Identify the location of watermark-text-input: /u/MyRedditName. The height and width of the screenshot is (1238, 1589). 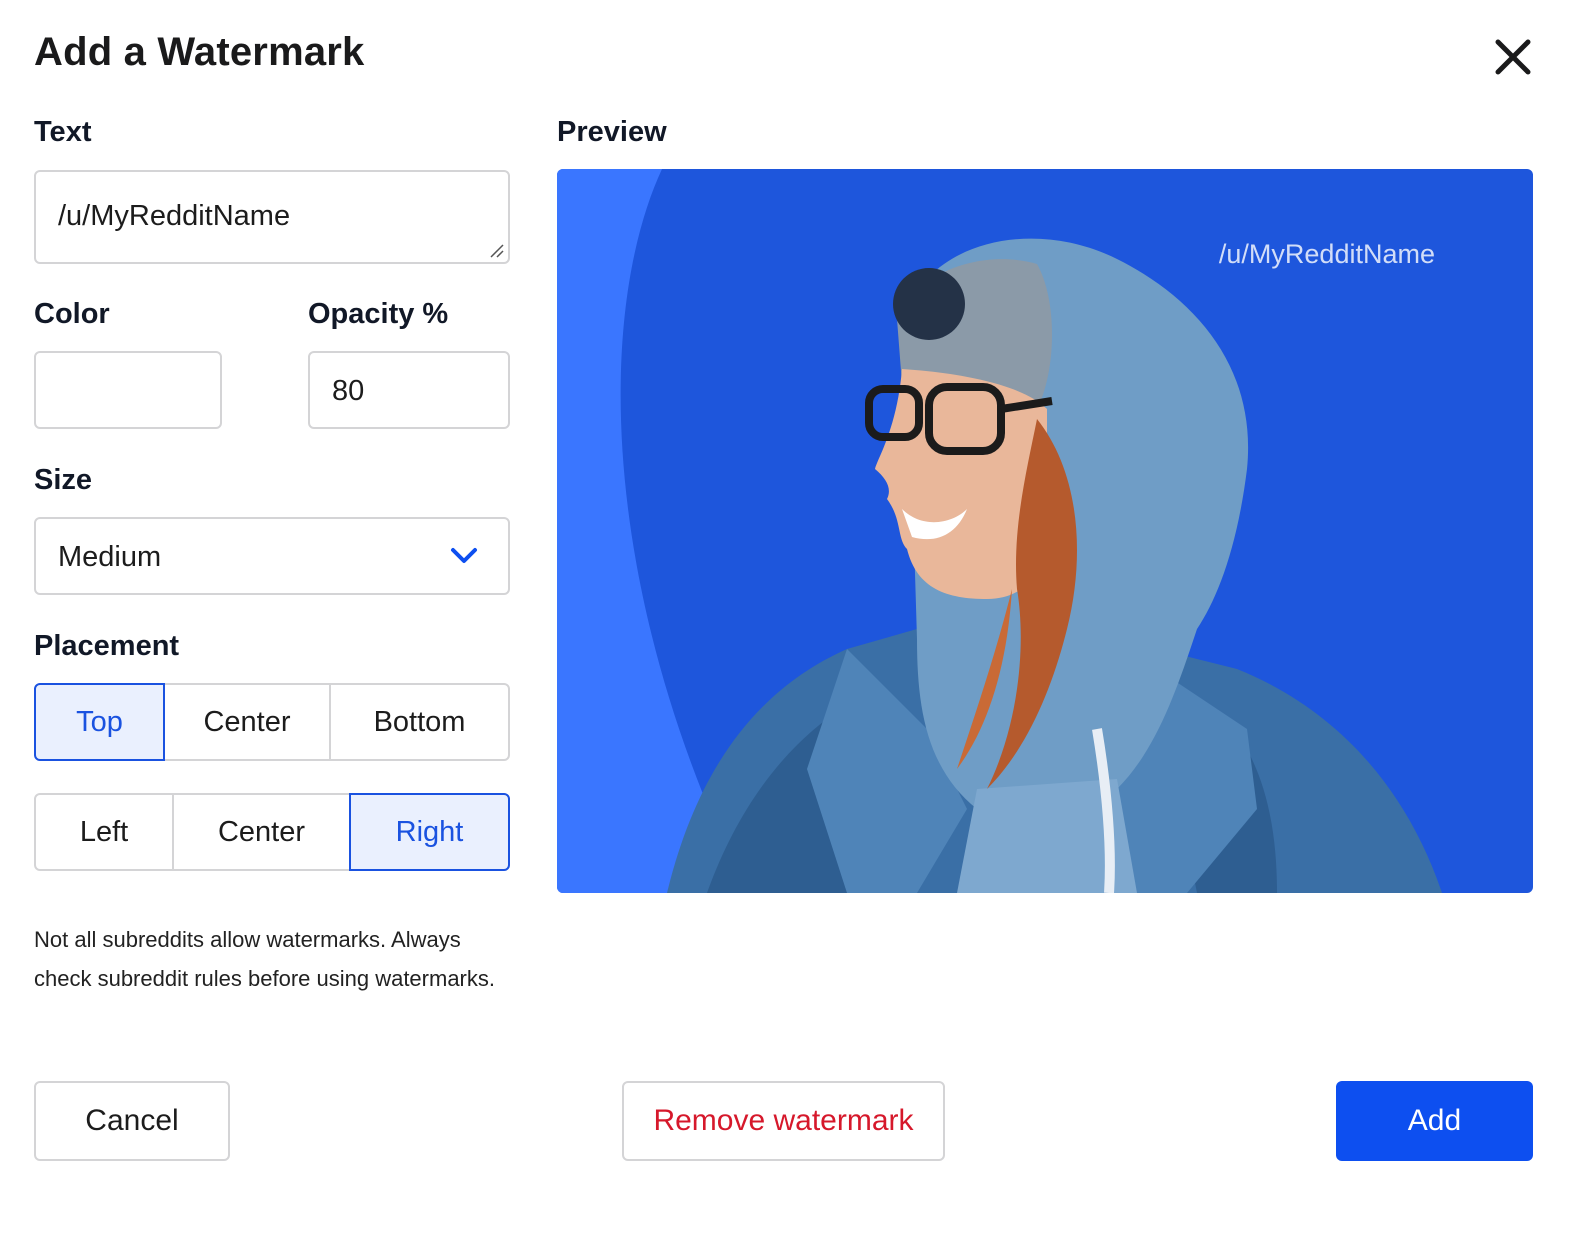
(272, 217).